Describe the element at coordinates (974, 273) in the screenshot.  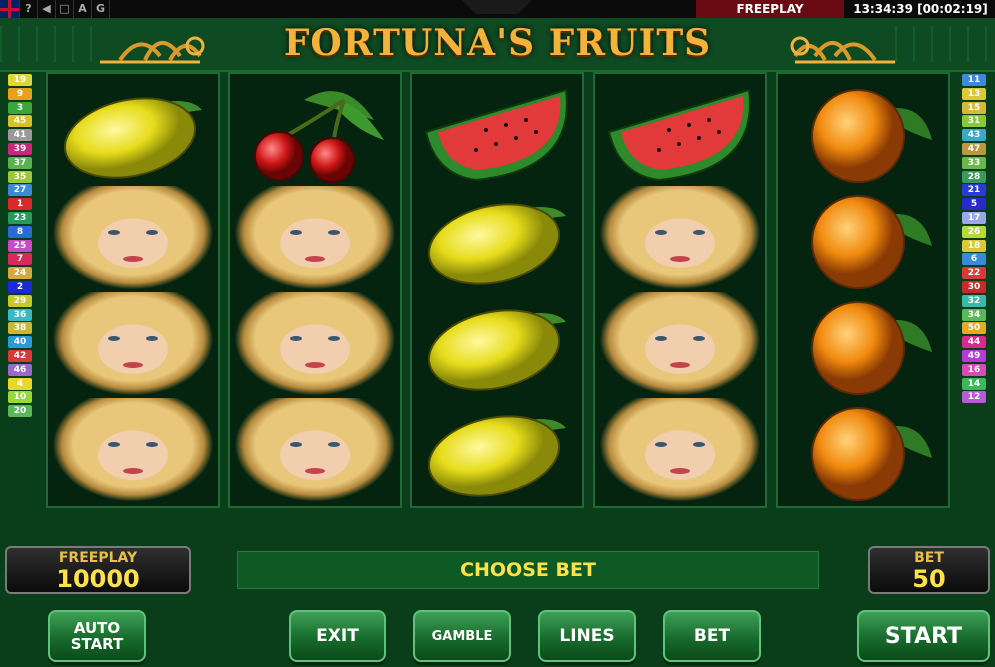
I see `line-badge-22: 22` at that location.